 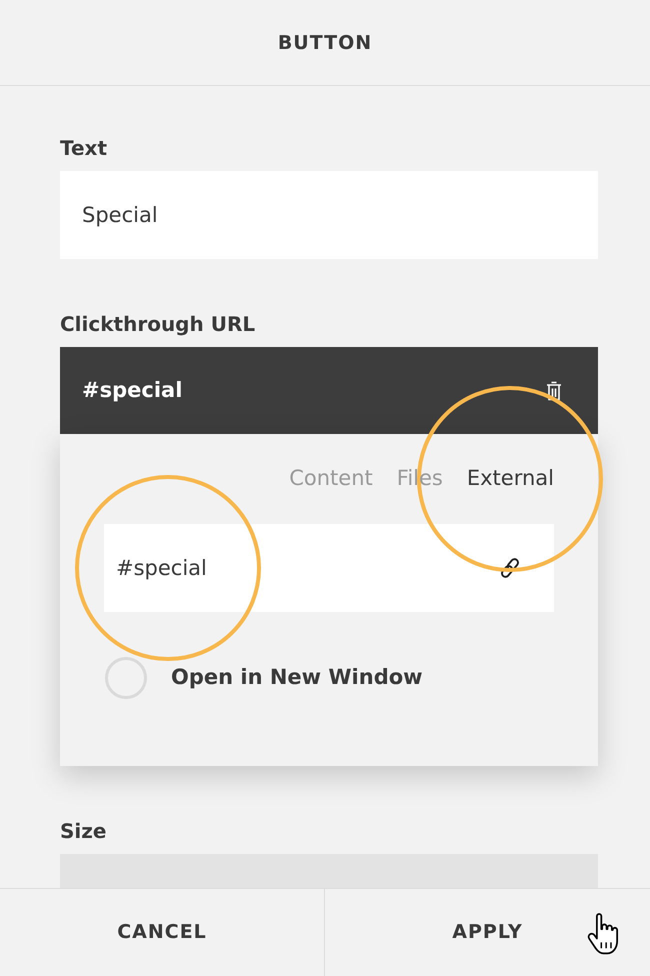 What do you see at coordinates (329, 568) in the screenshot?
I see `url-input: #special` at bounding box center [329, 568].